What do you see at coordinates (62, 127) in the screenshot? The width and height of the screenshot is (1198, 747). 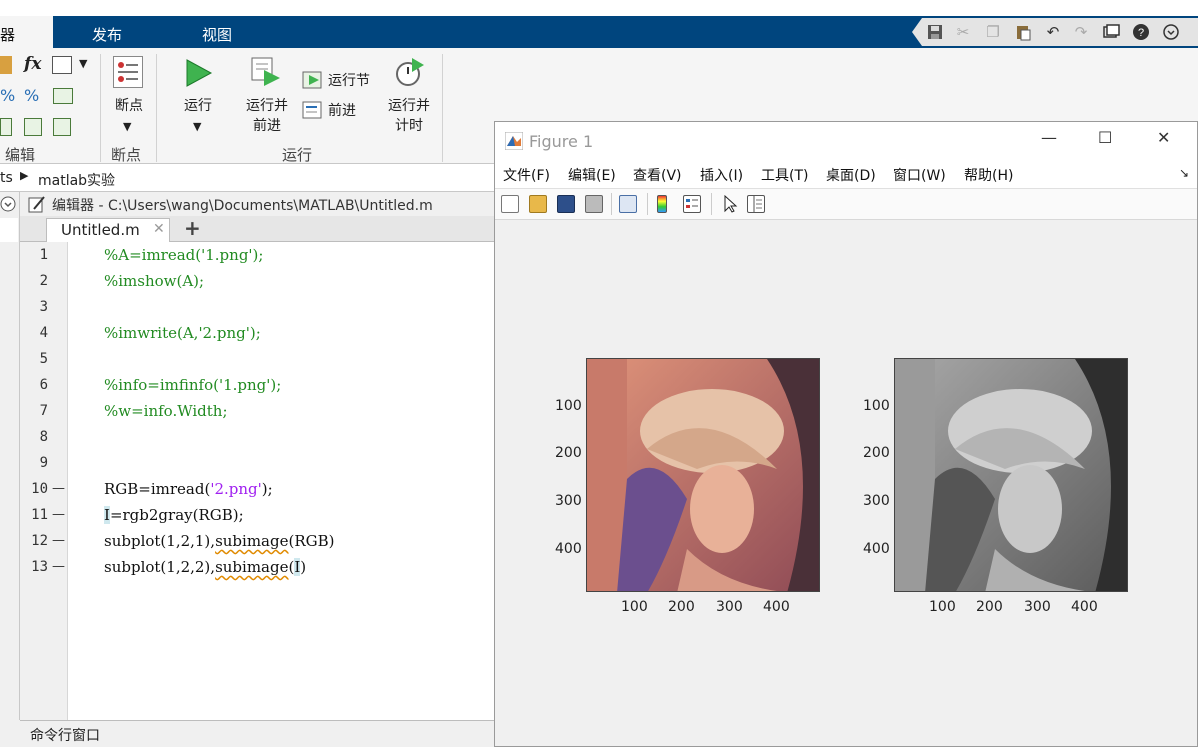 I see `decrease-indent-icon` at bounding box center [62, 127].